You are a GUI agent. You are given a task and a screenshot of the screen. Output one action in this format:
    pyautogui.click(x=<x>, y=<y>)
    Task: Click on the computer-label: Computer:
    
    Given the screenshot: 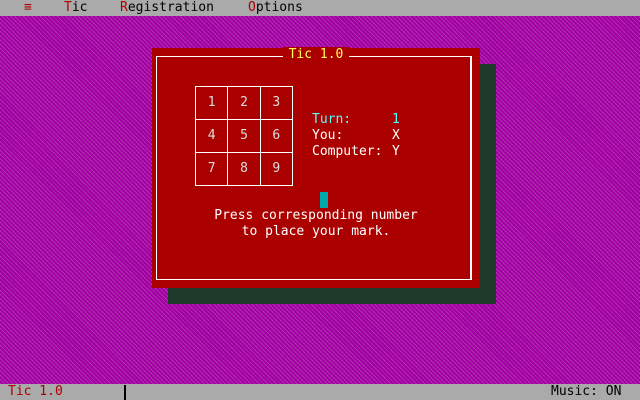 What is the action you would take?
    pyautogui.click(x=347, y=151)
    